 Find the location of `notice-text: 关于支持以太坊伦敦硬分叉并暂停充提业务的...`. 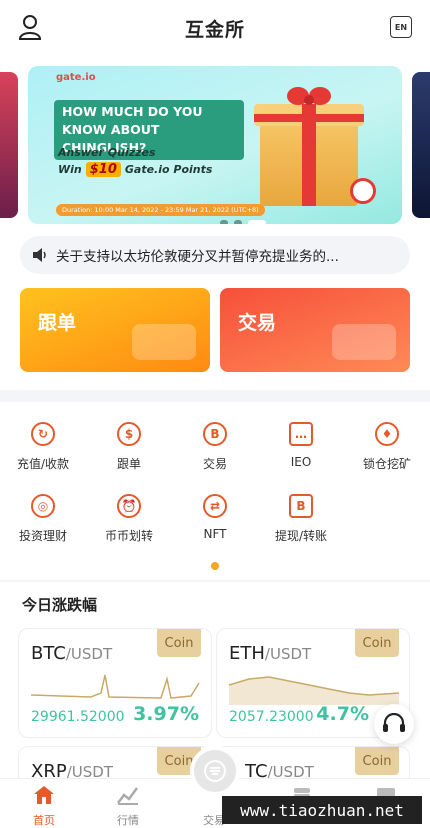

notice-text: 关于支持以太坊伦敦硬分叉并暂停充提业务的... is located at coordinates (197, 257).